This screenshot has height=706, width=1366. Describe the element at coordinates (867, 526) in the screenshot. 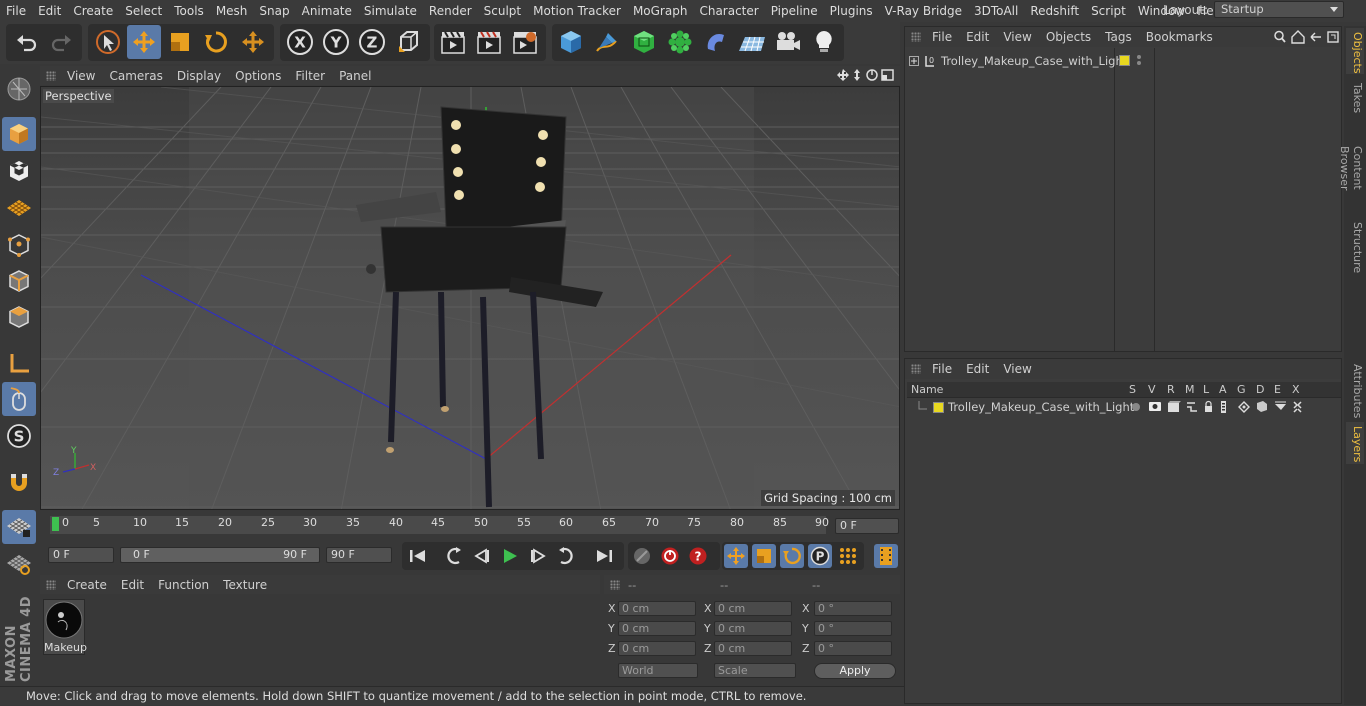

I see `current-frame-field: 0 F` at that location.